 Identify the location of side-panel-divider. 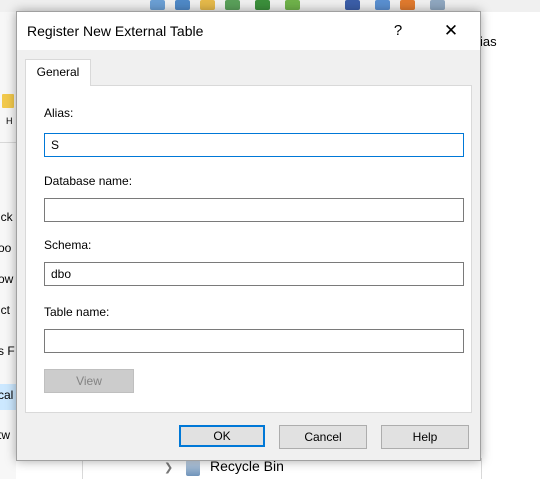
(8, 142).